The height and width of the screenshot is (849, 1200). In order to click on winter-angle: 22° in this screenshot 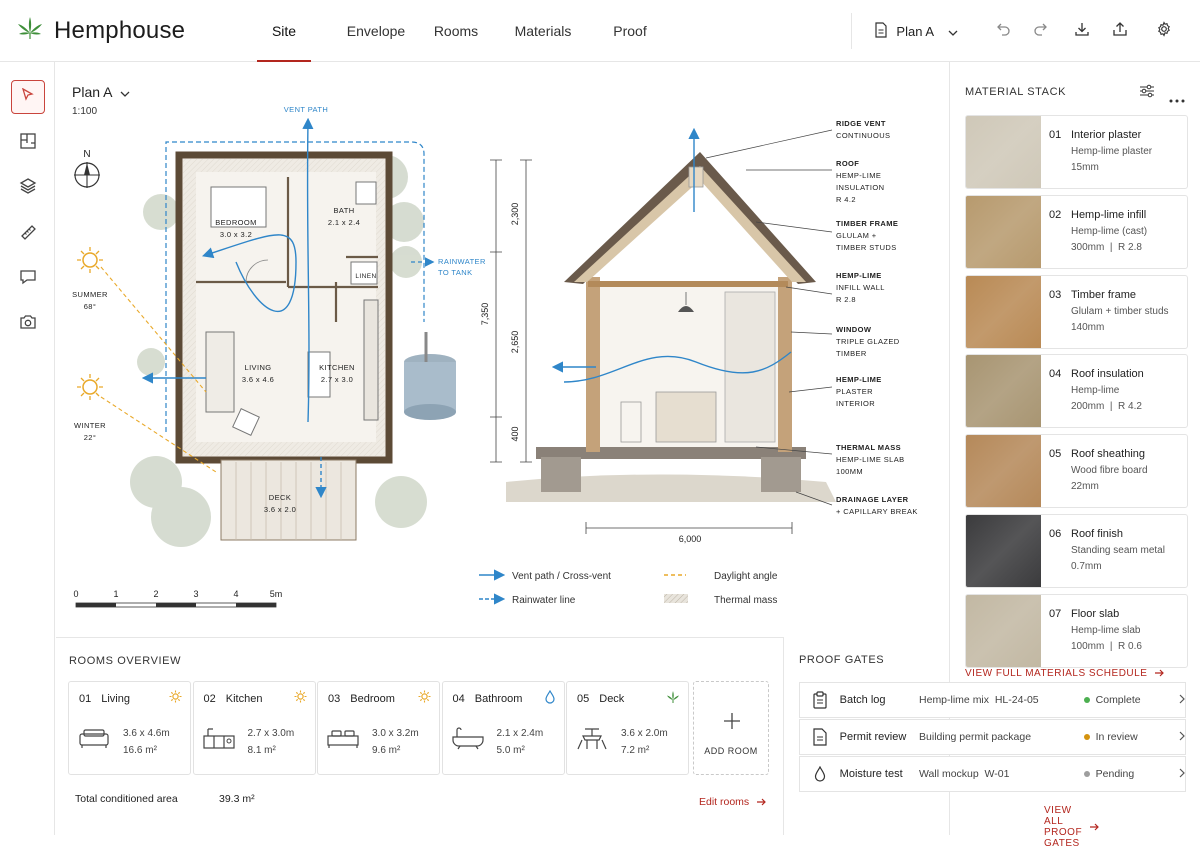, I will do `click(90, 437)`.